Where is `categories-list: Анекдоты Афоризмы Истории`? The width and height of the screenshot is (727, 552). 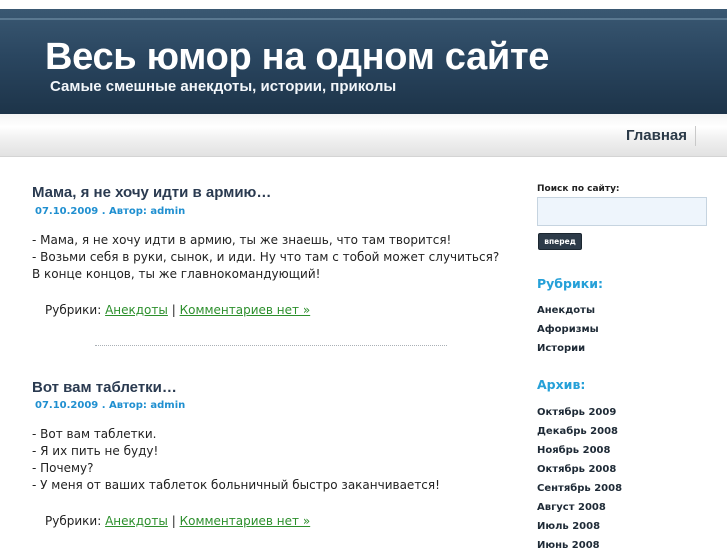 categories-list: Анекдоты Афоризмы Истории is located at coordinates (568, 326).